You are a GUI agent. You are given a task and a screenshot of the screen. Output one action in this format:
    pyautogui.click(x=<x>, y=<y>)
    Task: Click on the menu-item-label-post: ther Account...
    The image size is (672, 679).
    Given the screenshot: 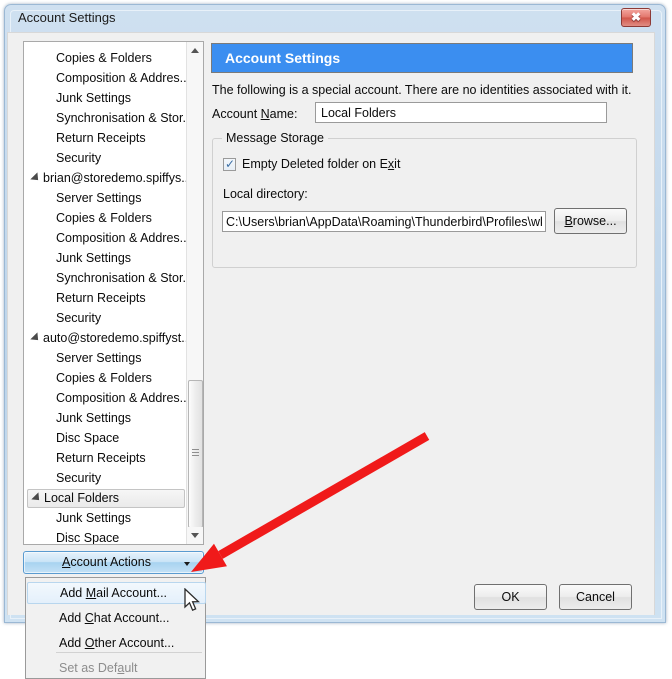 What is the action you would take?
    pyautogui.click(x=134, y=643)
    